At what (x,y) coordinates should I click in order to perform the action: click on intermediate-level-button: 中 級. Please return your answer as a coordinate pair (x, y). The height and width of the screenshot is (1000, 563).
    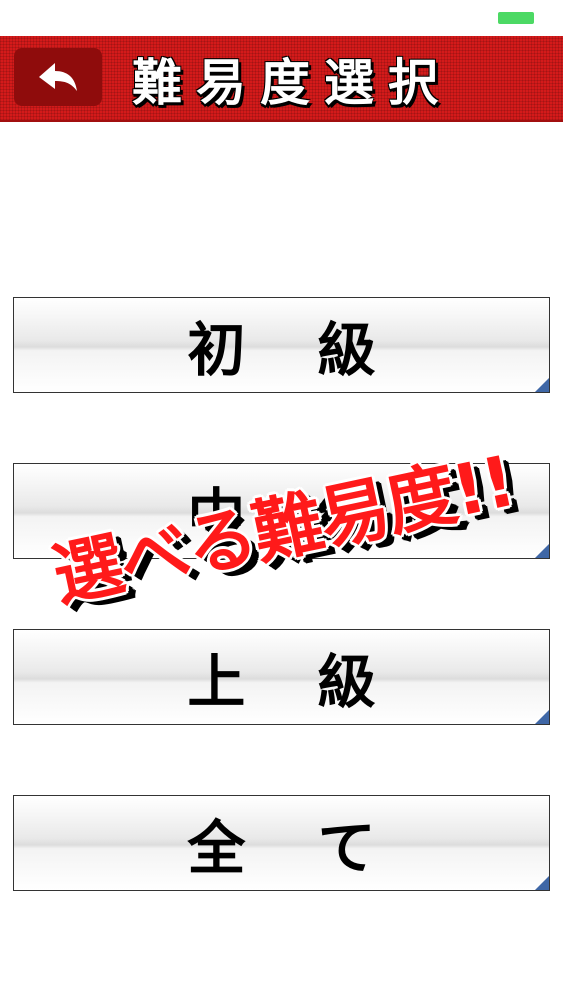
    Looking at the image, I should click on (281, 511).